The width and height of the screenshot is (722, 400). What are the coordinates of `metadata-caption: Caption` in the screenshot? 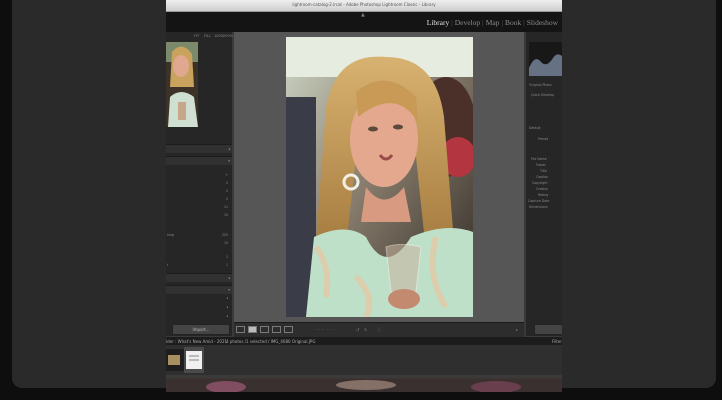 It's located at (542, 177).